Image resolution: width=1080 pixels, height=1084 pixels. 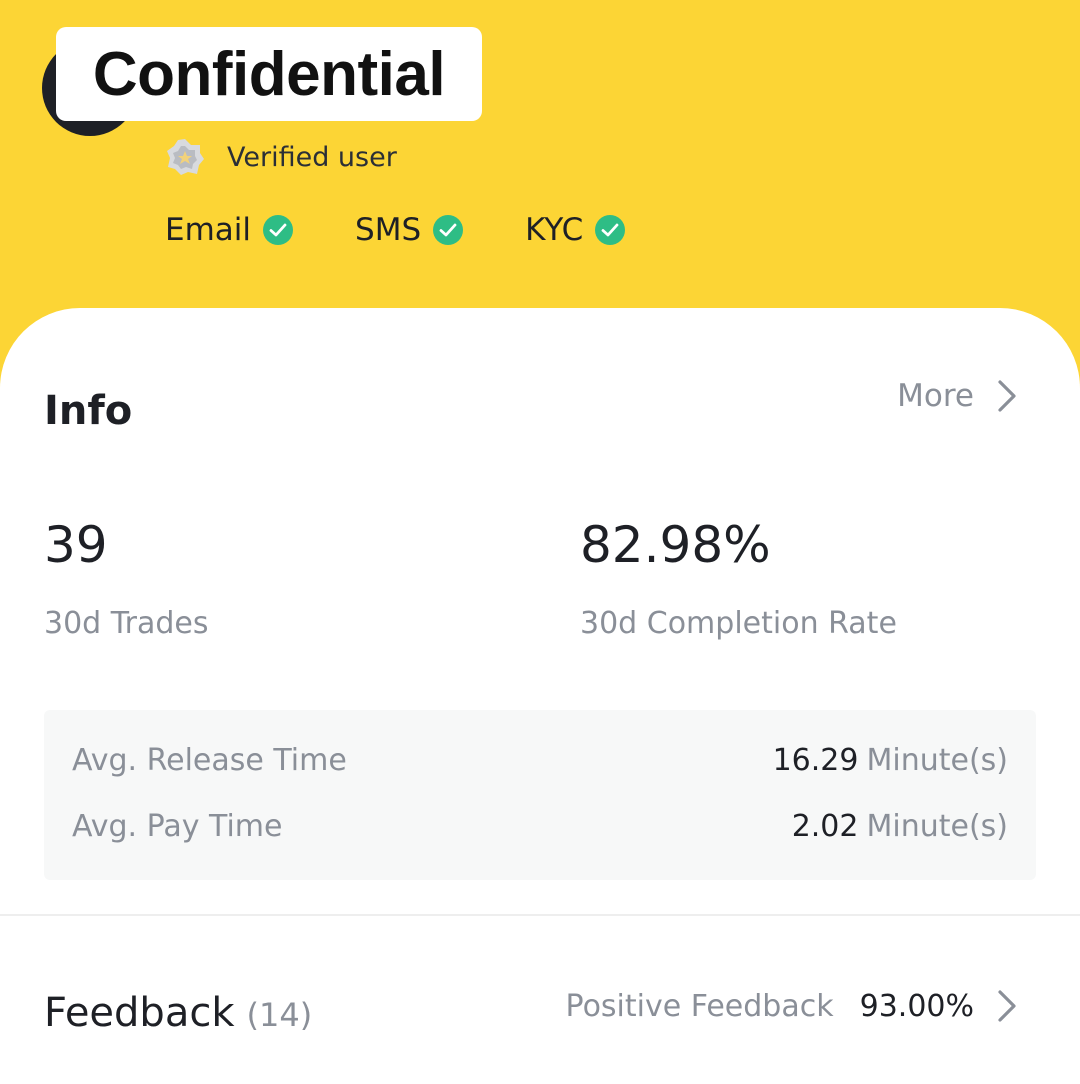 I want to click on release-time-unit: Minute(s), so click(x=937, y=760).